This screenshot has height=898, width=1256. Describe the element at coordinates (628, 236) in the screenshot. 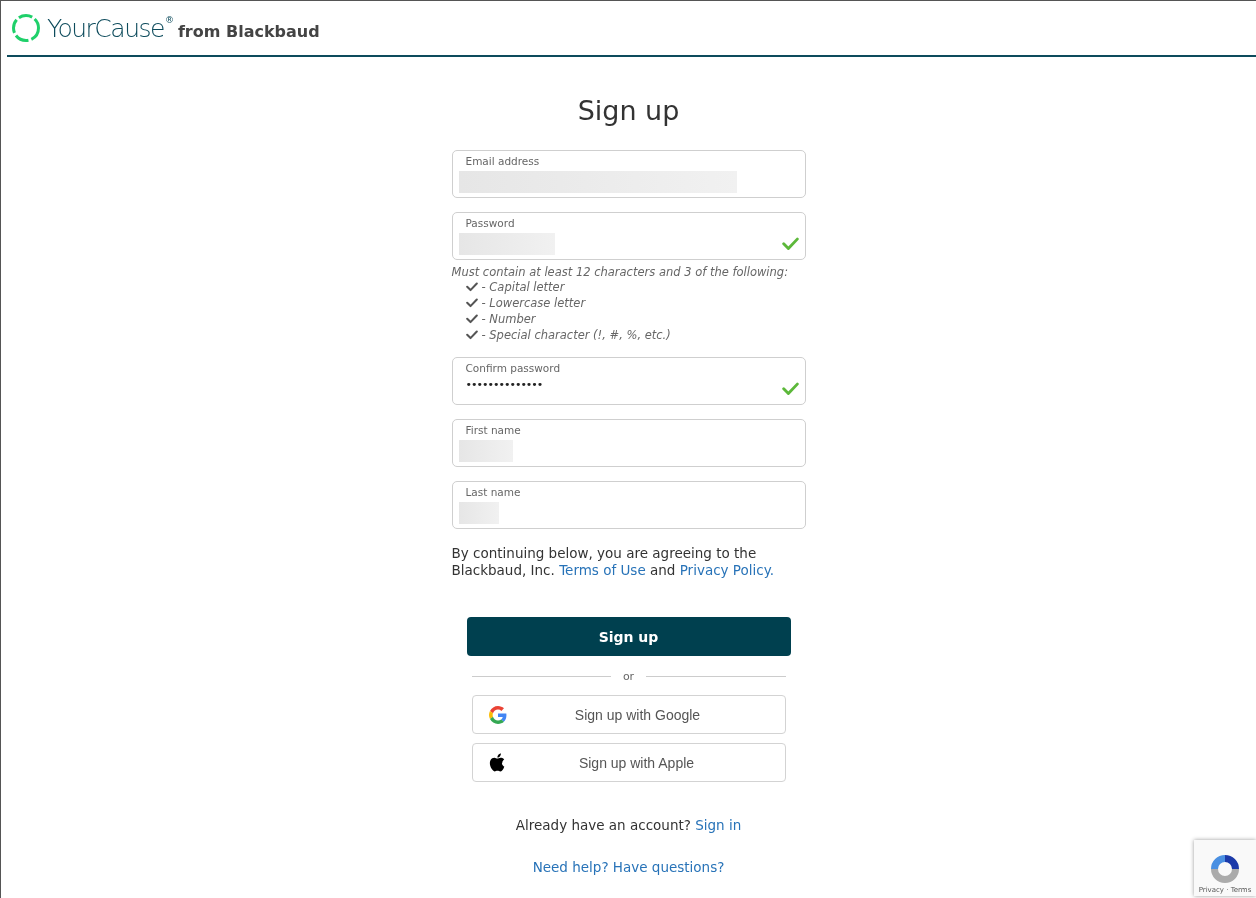

I see `input-field: Password` at that location.